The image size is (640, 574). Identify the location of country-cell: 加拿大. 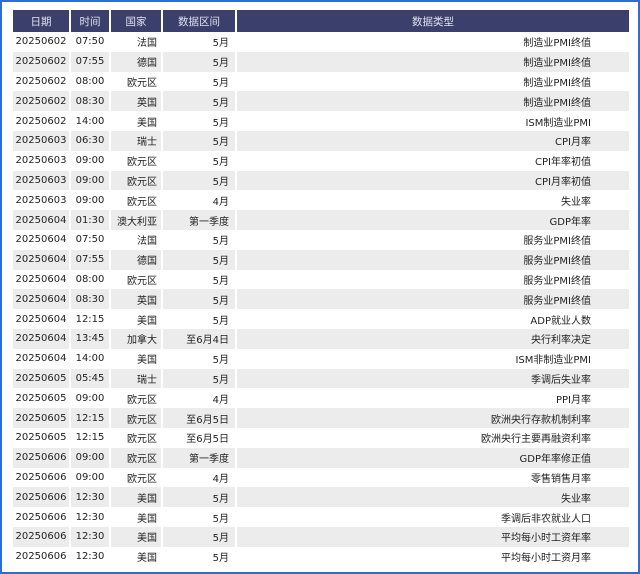
(136, 338).